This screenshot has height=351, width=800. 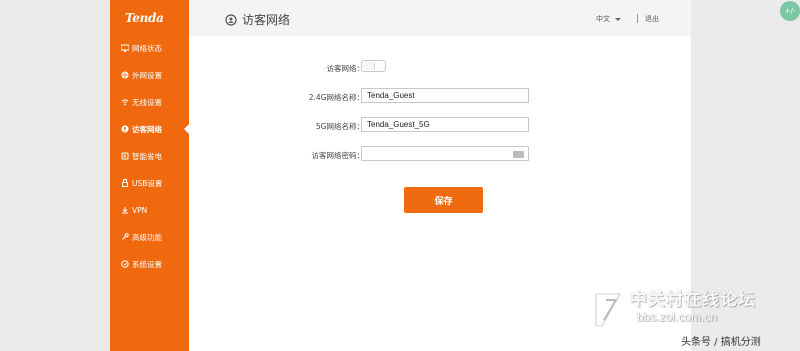 What do you see at coordinates (124, 210) in the screenshot?
I see `vpn-icon` at bounding box center [124, 210].